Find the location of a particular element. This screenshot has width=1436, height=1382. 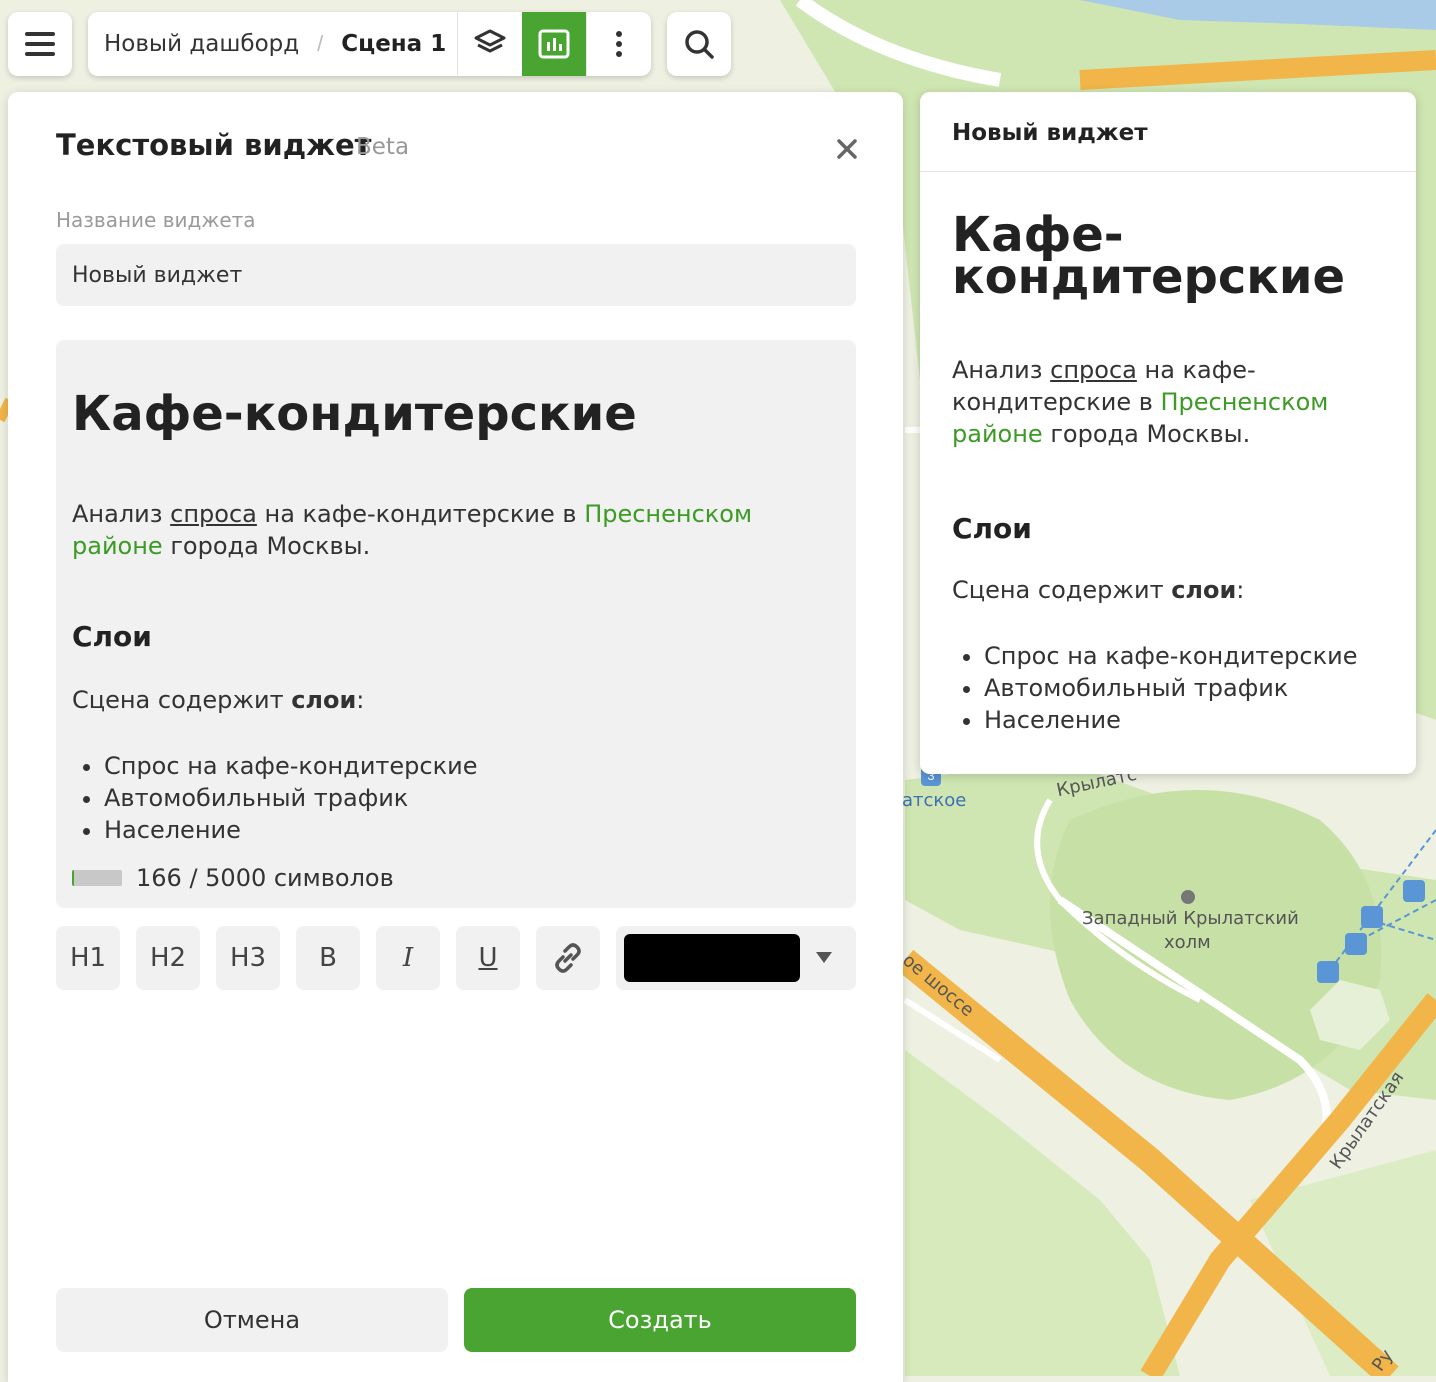

link-icon is located at coordinates (568, 958).